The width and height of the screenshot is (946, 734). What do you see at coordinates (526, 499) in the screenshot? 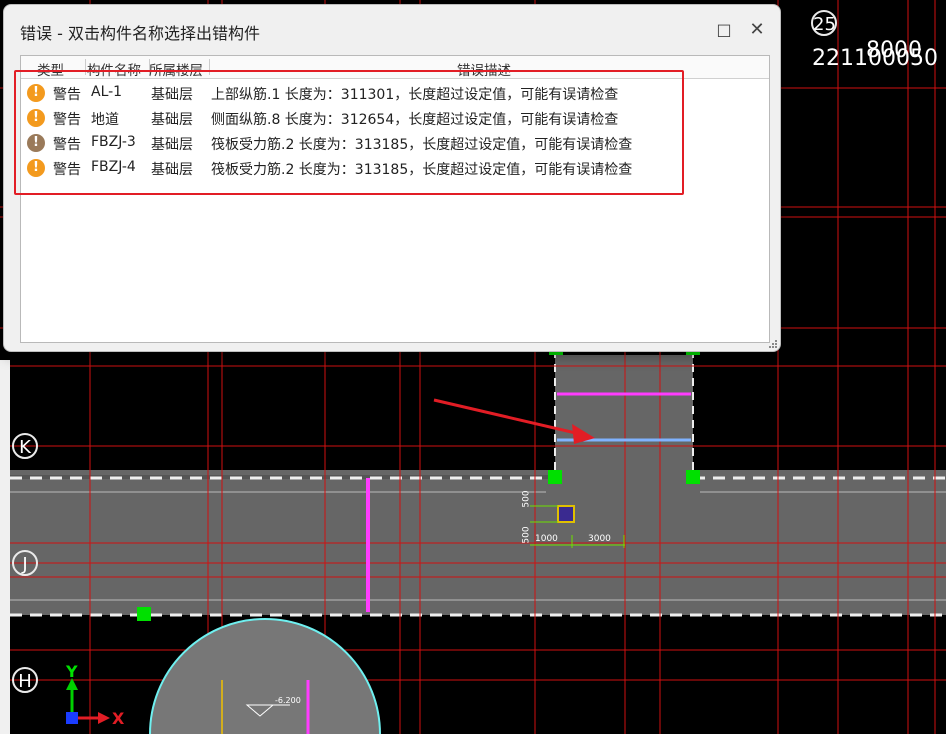
I see `dim-500-a: 500` at bounding box center [526, 499].